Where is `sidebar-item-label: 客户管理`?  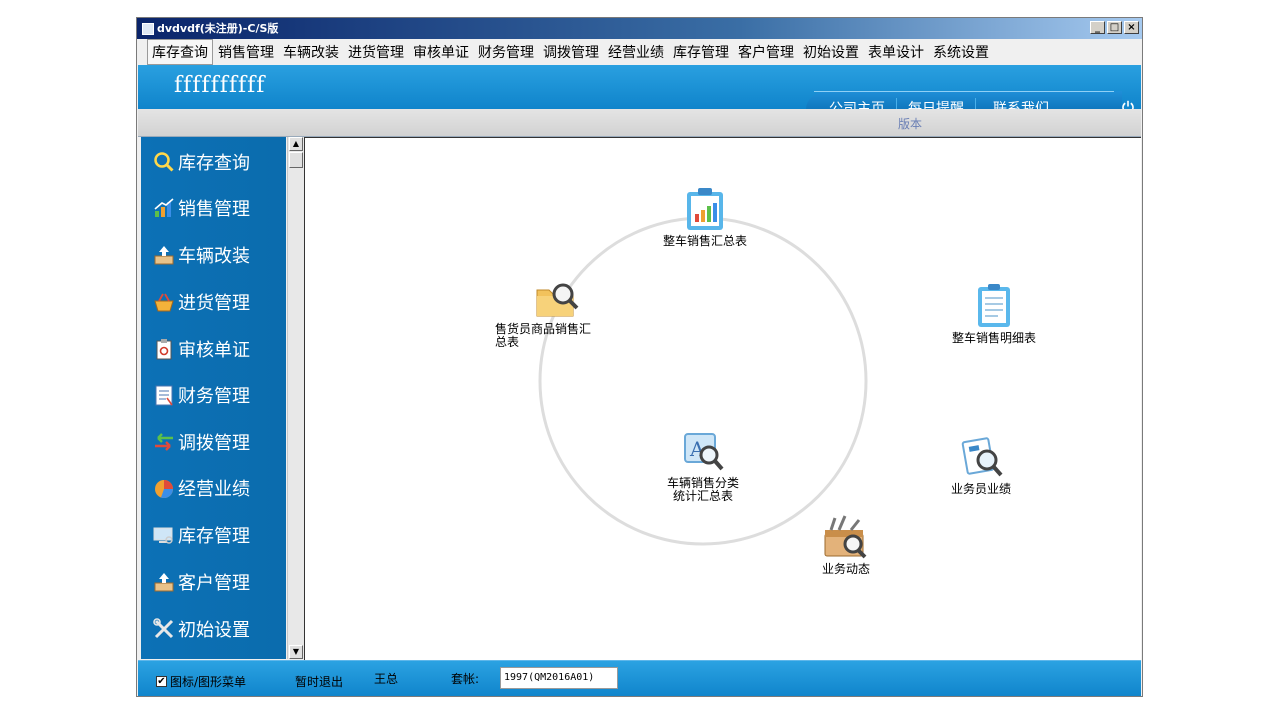 sidebar-item-label: 客户管理 is located at coordinates (214, 583).